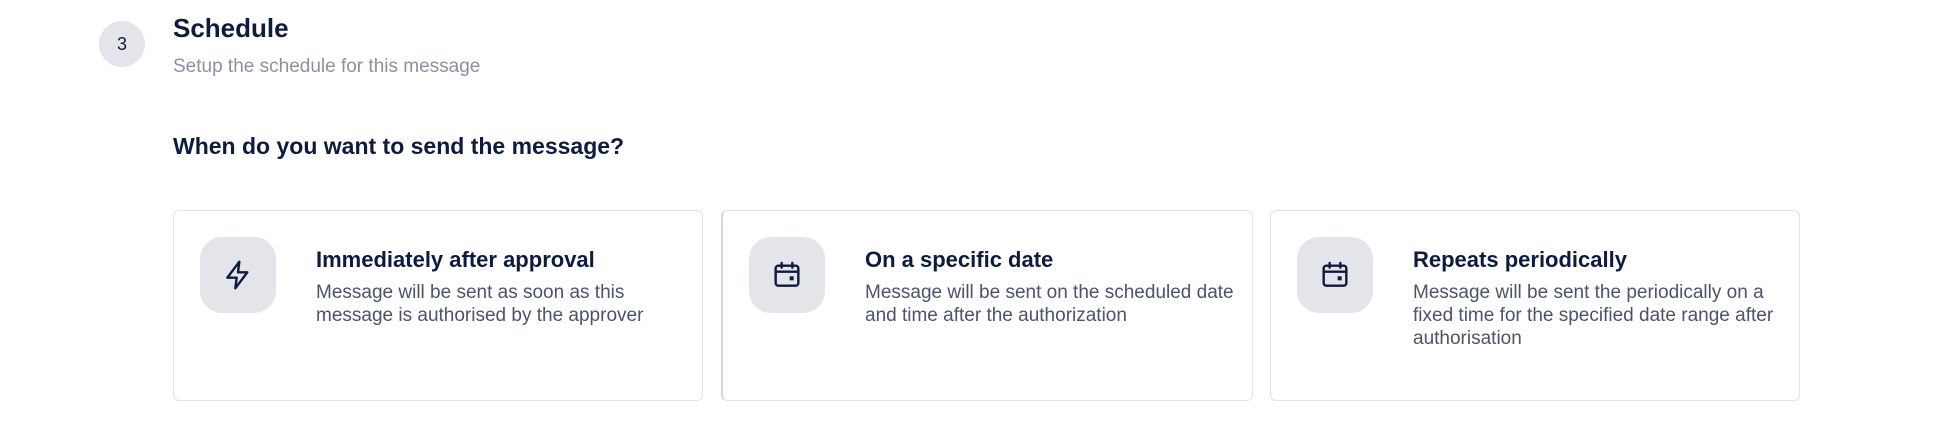  Describe the element at coordinates (455, 259) in the screenshot. I see `option-title: Immediately after approval` at that location.